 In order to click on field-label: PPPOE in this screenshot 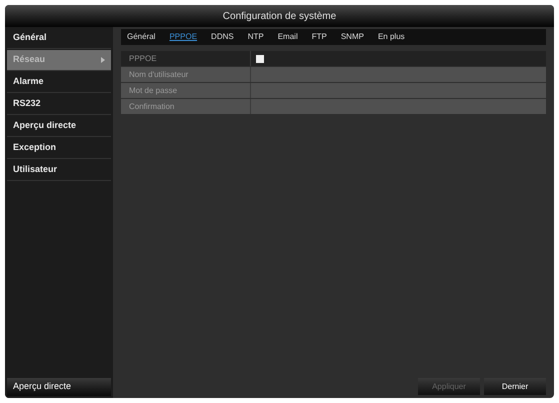, I will do `click(186, 58)`.